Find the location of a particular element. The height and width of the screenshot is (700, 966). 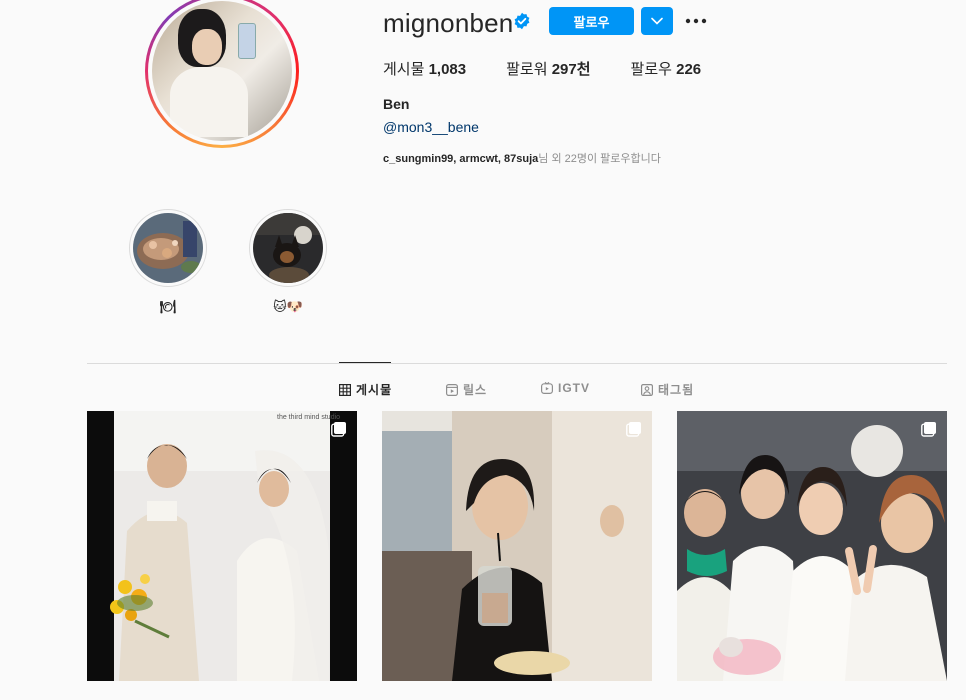

post-overlay-text: the third mind studio is located at coordinates (308, 417).